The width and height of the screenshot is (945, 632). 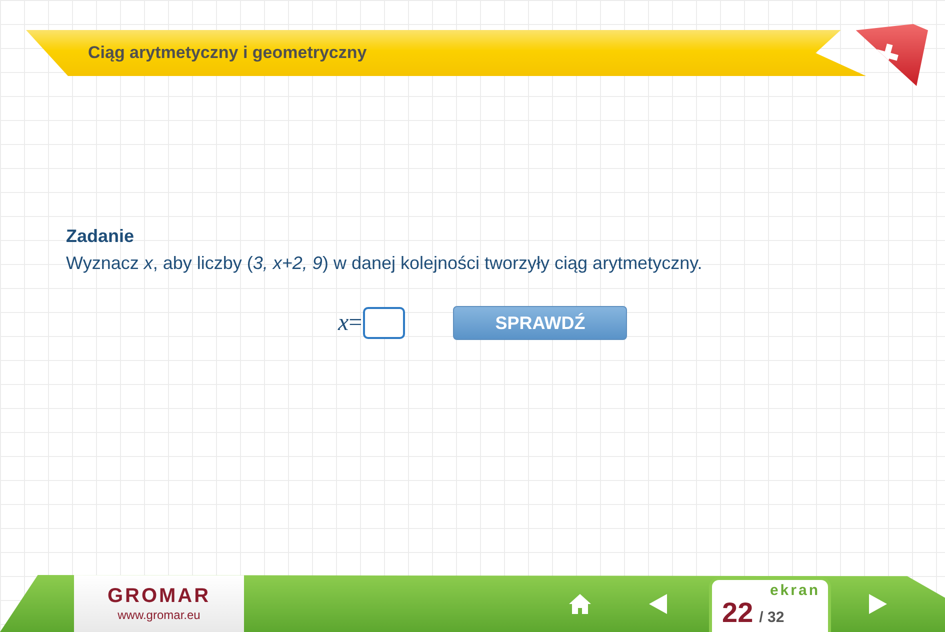 I want to click on task-heading: Zadanie, so click(x=101, y=236).